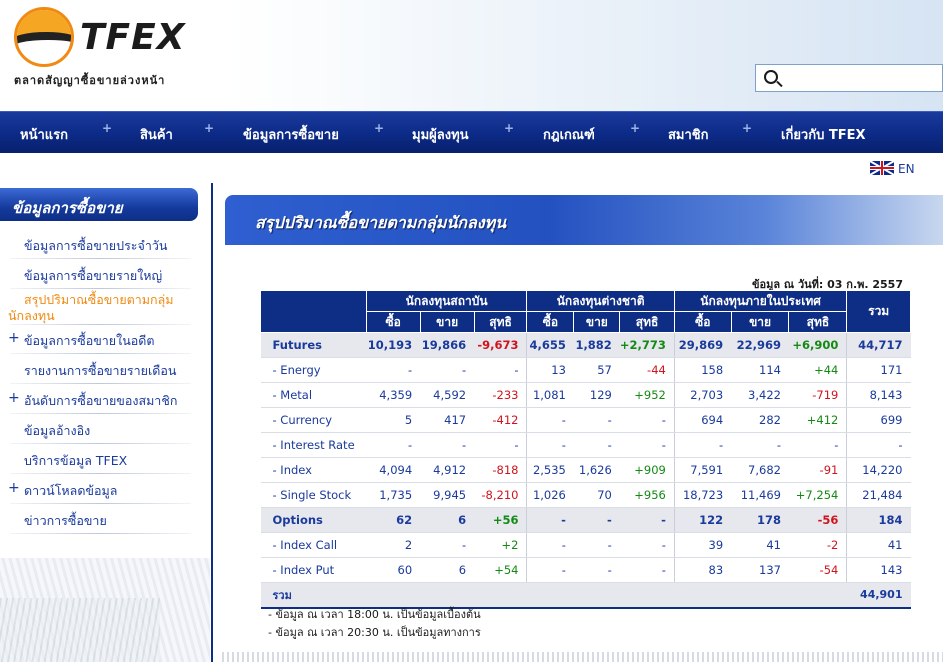  Describe the element at coordinates (313, 311) in the screenshot. I see `table-header-blank` at that location.